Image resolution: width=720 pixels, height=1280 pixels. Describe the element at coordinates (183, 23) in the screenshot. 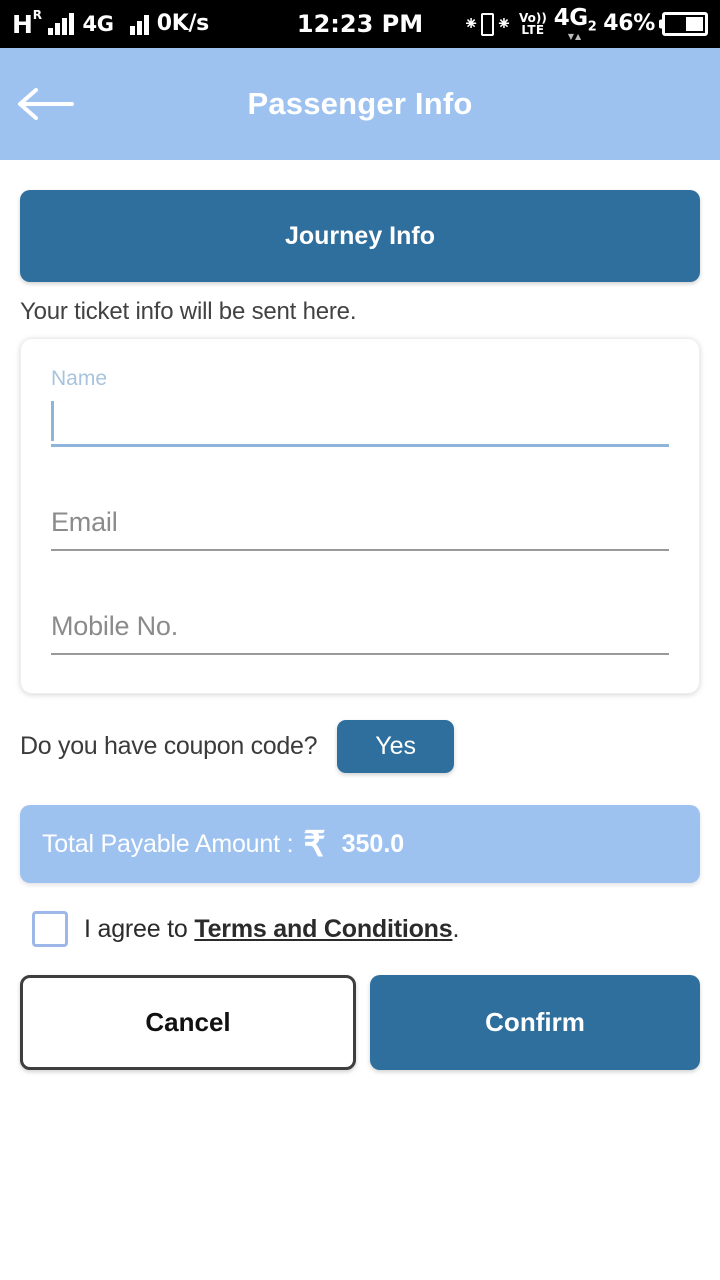

I see `data-speed-label: 0K/s` at that location.